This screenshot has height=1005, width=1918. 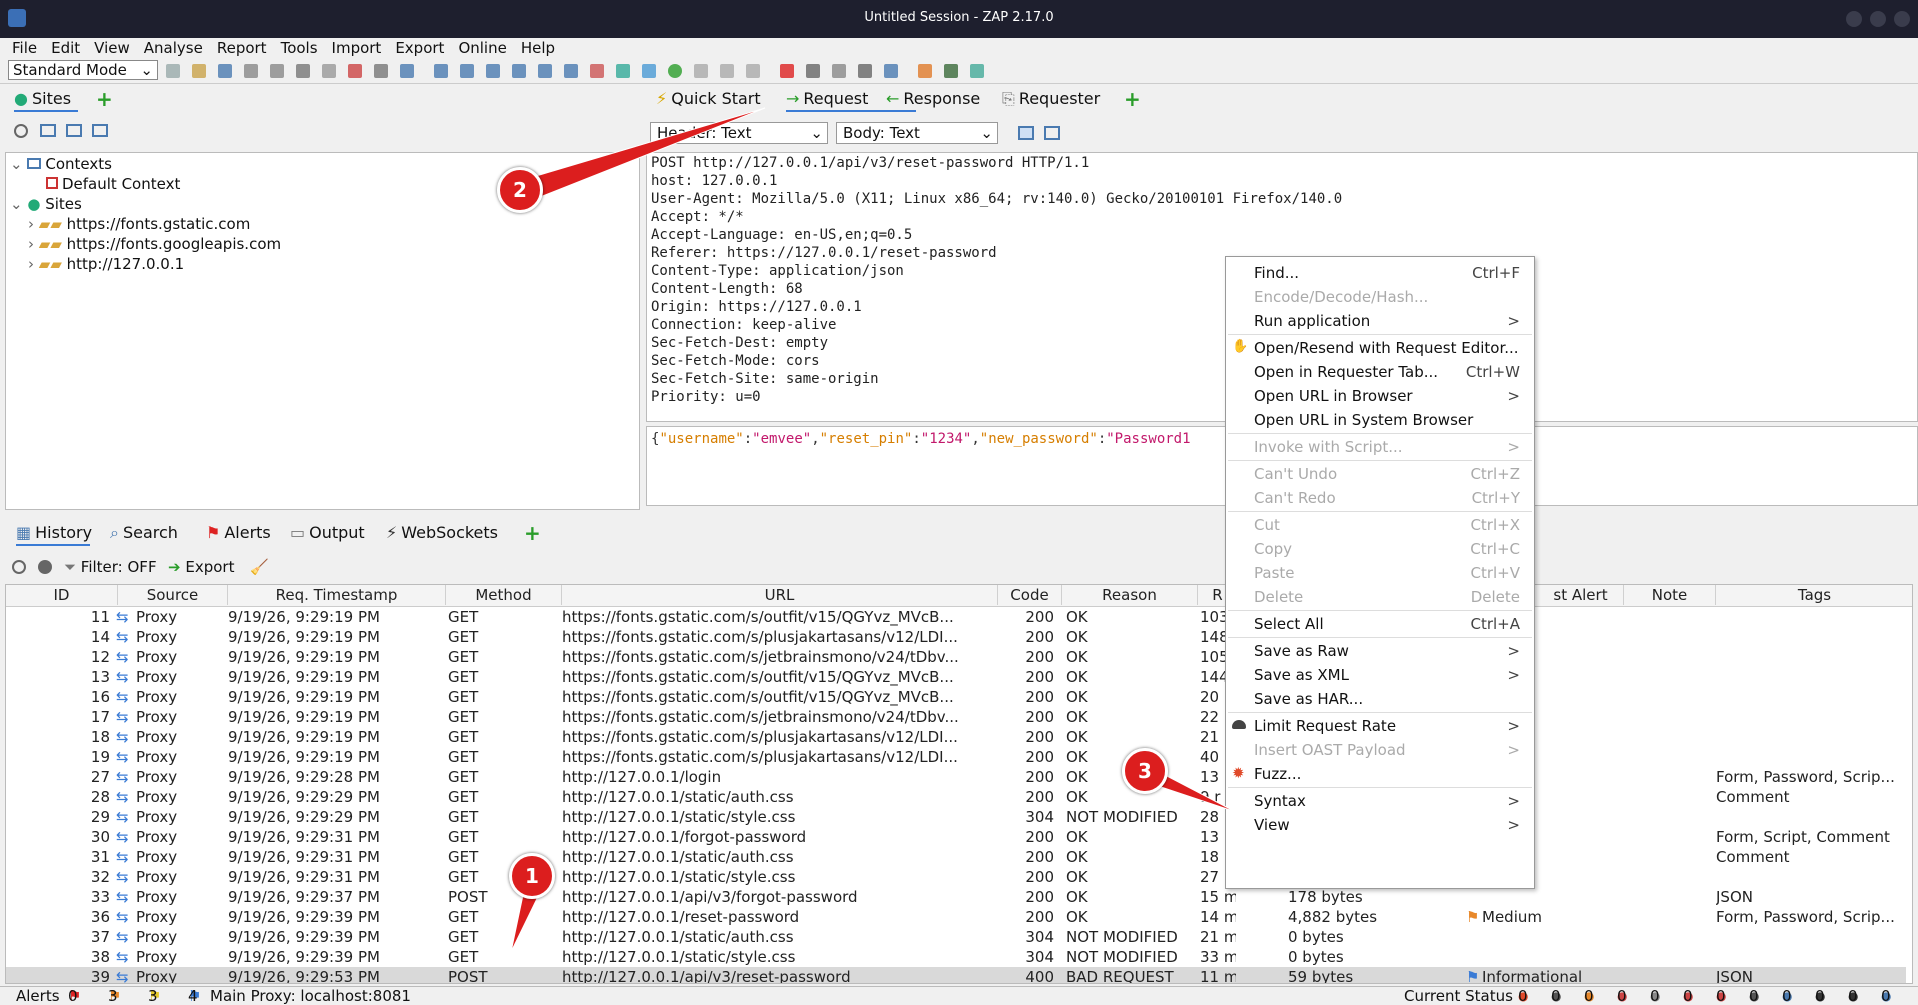 I want to click on arrow-2-pointer, so click(x=642, y=156).